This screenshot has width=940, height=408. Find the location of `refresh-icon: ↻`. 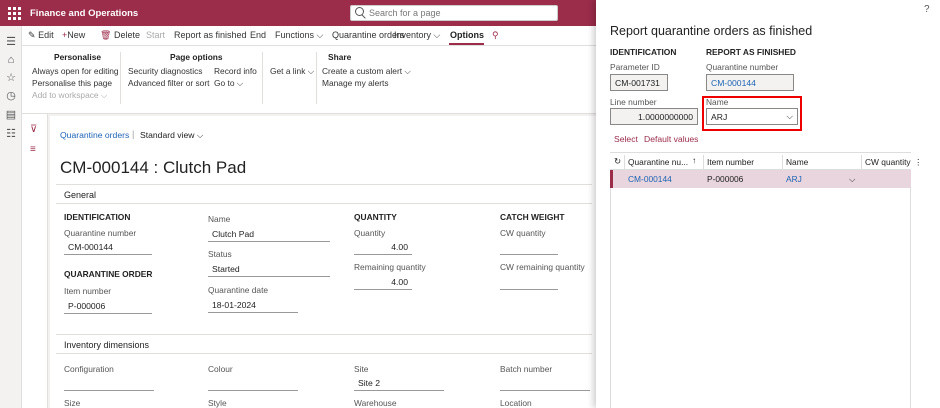

refresh-icon: ↻ is located at coordinates (617, 161).